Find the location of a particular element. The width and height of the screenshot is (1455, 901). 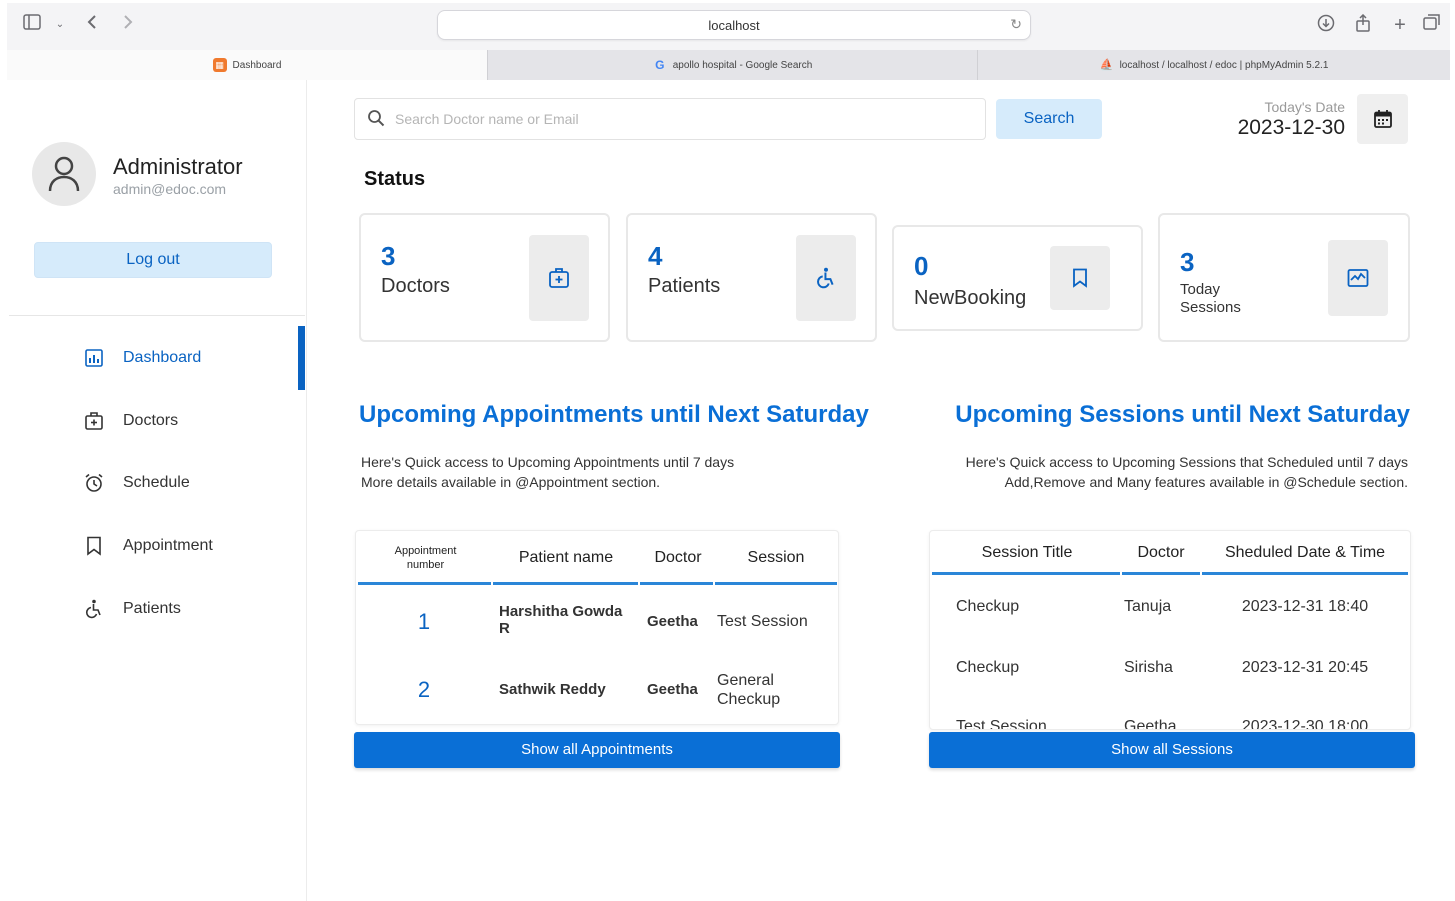

sidebar-item-patients: Patients is located at coordinates (132, 609).